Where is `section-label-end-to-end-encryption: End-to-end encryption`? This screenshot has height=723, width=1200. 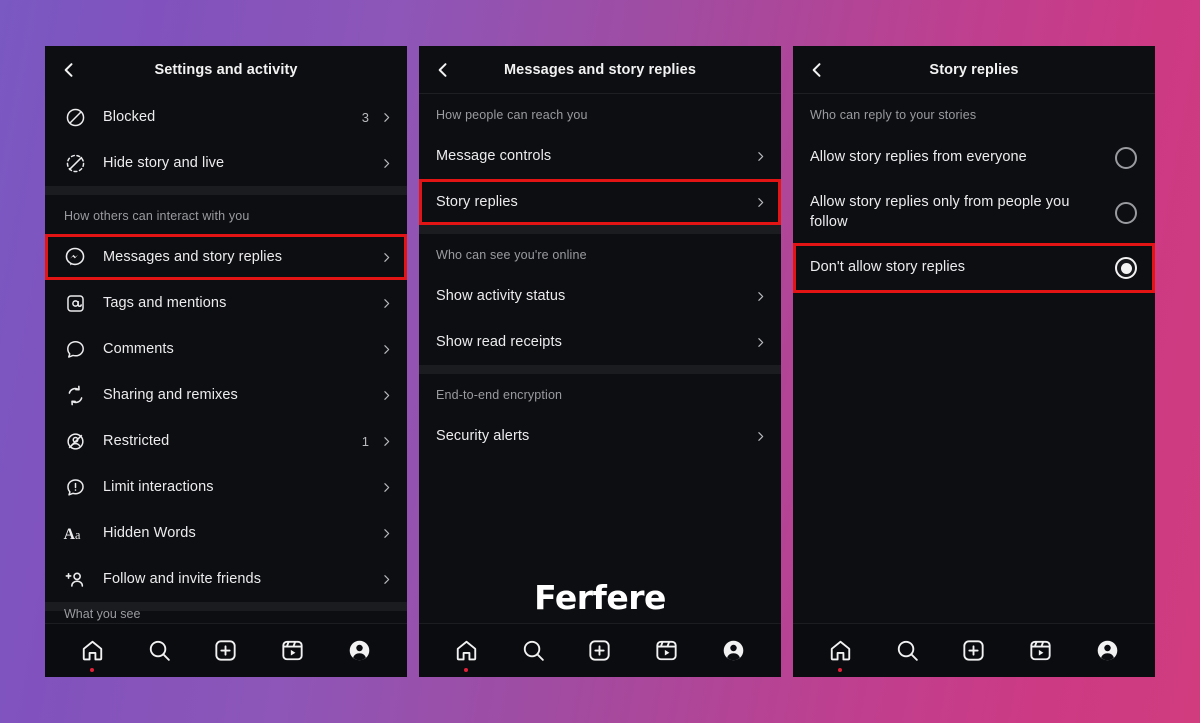
section-label-end-to-end-encryption: End-to-end encryption is located at coordinates (499, 395).